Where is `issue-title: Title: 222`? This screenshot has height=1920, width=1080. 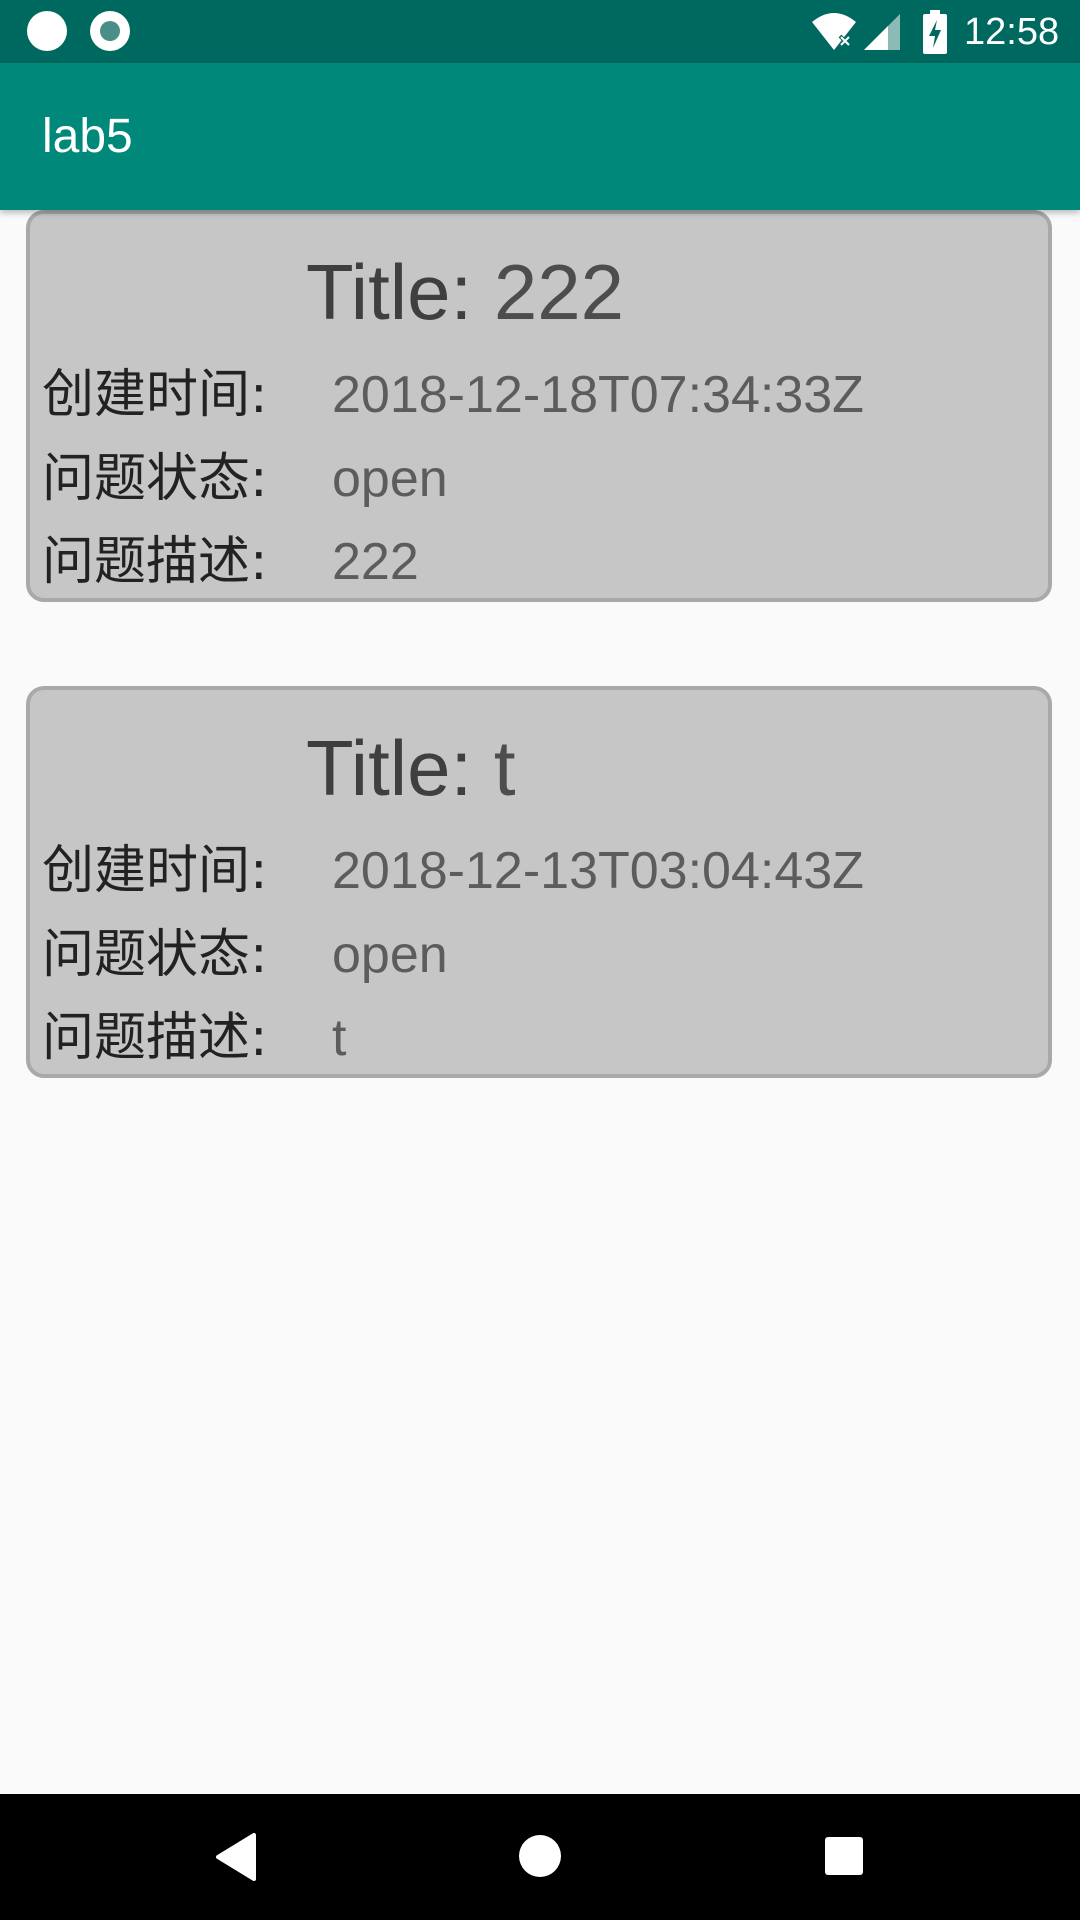 issue-title: Title: 222 is located at coordinates (465, 292).